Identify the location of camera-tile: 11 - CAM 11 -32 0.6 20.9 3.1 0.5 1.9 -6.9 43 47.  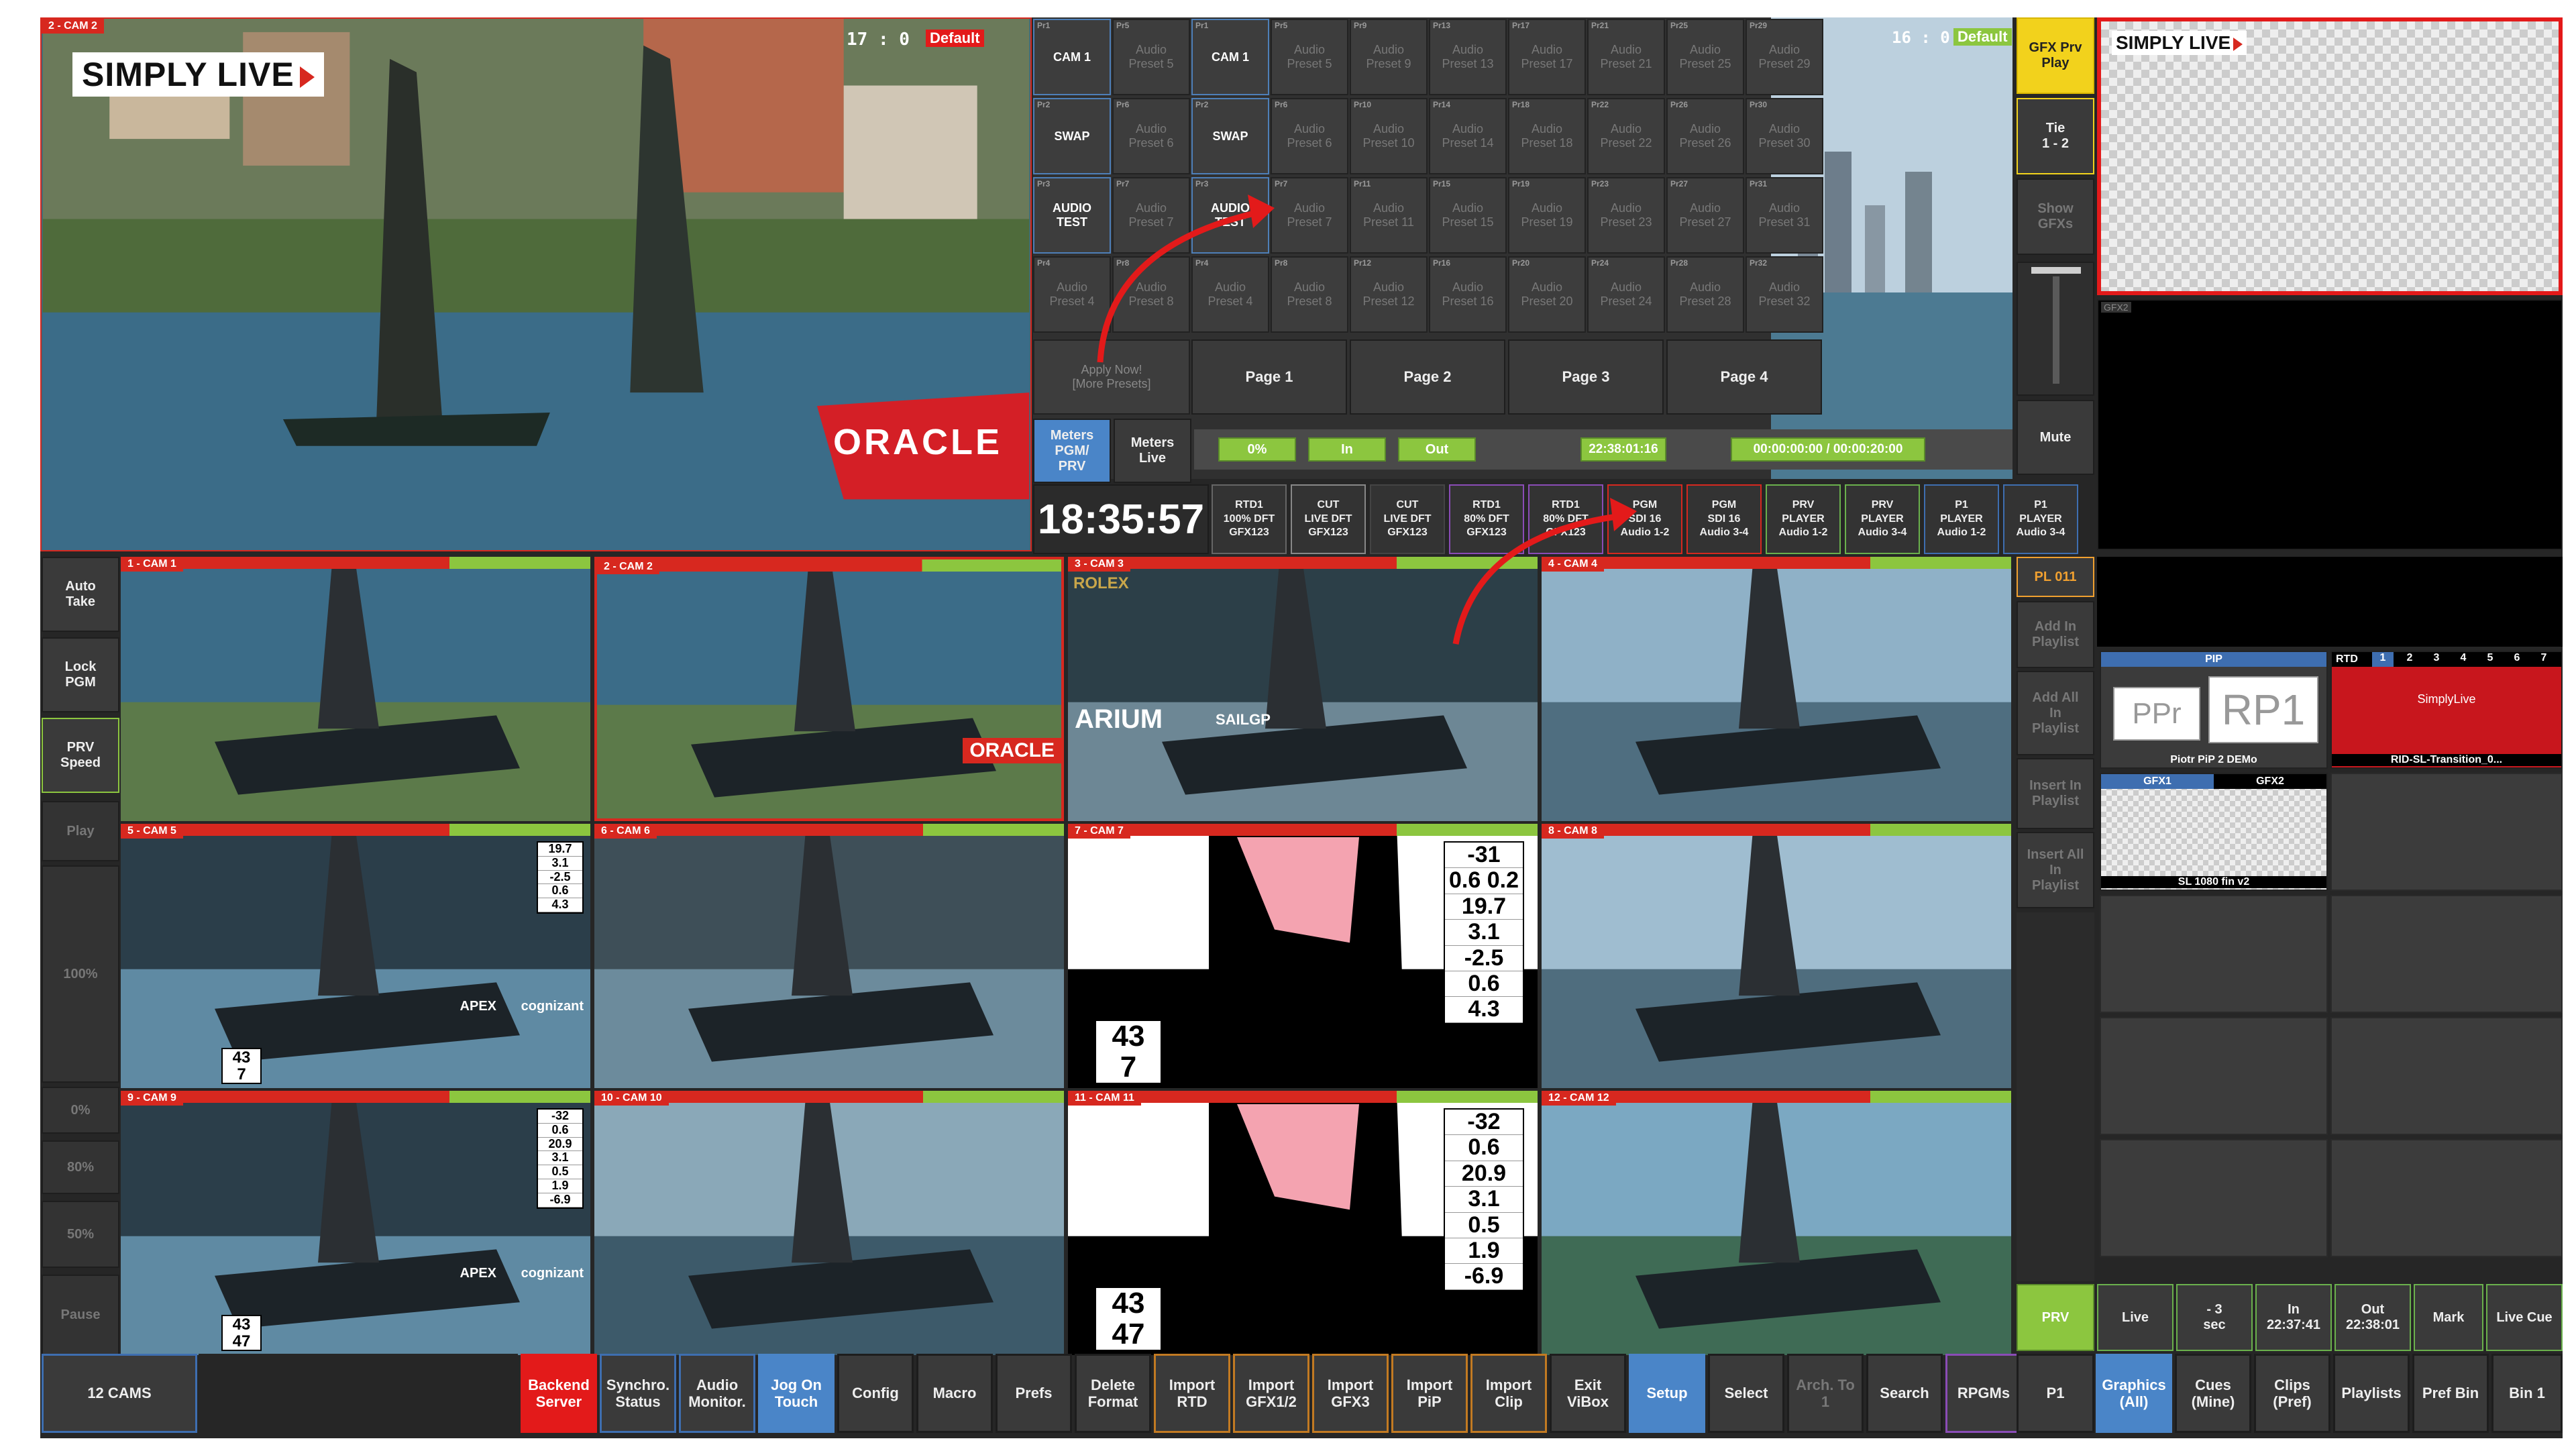
(1303, 1223).